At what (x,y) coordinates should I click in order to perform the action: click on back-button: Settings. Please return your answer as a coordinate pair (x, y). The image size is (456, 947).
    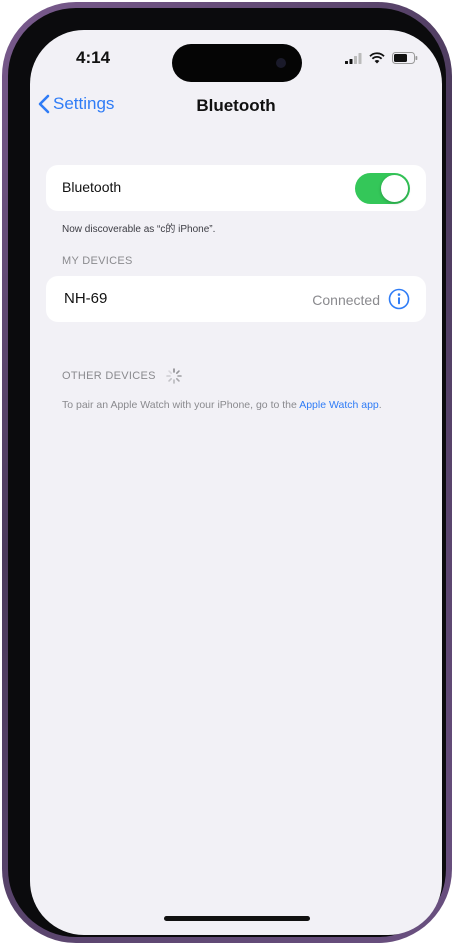
    Looking at the image, I should click on (76, 104).